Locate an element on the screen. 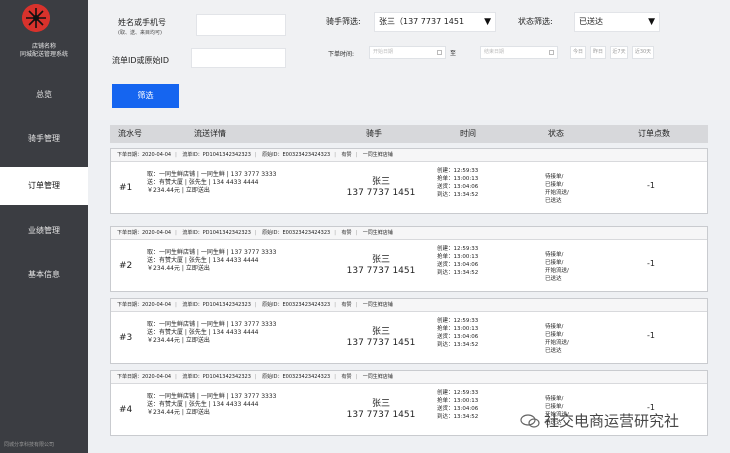 Image resolution: width=730 pixels, height=453 pixels. sidebar-item-orders: 订单管理 is located at coordinates (44, 186).